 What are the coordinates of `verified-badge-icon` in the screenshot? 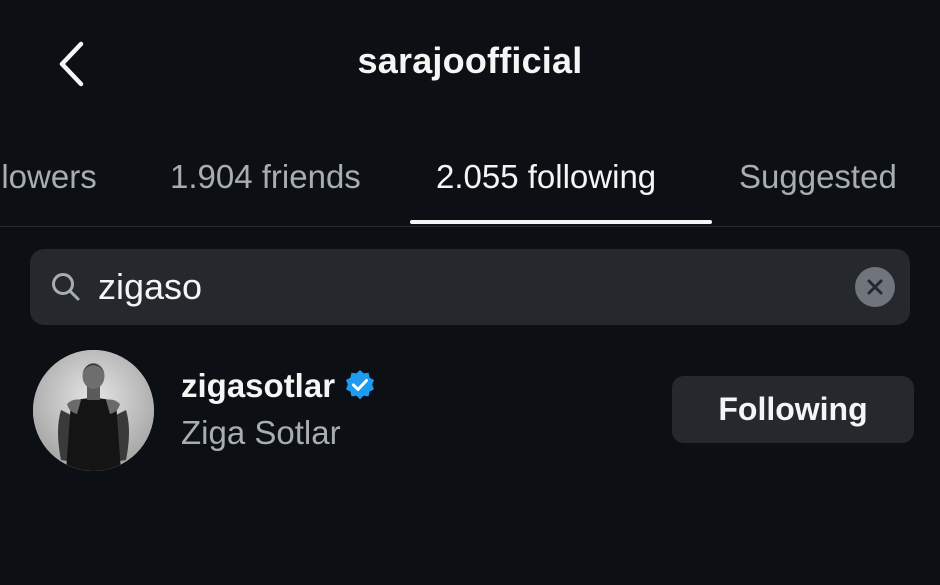 It's located at (360, 385).